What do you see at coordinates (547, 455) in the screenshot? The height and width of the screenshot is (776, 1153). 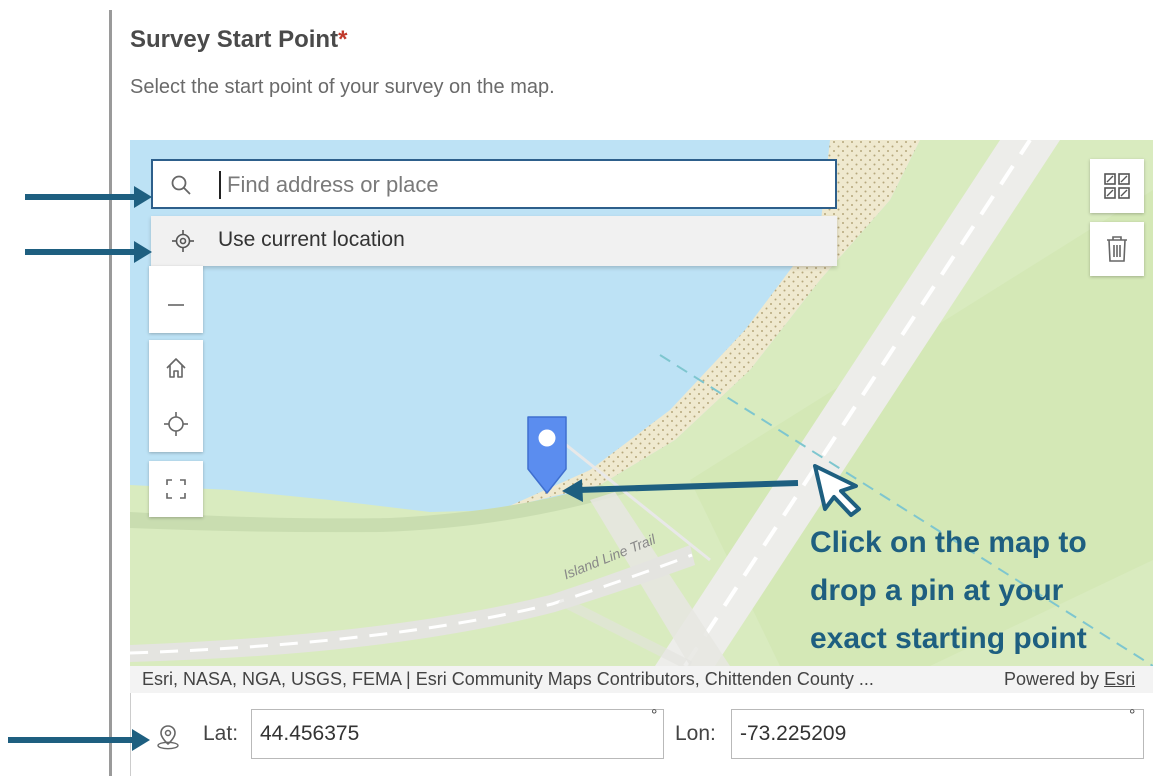 I see `map-pin-icon` at bounding box center [547, 455].